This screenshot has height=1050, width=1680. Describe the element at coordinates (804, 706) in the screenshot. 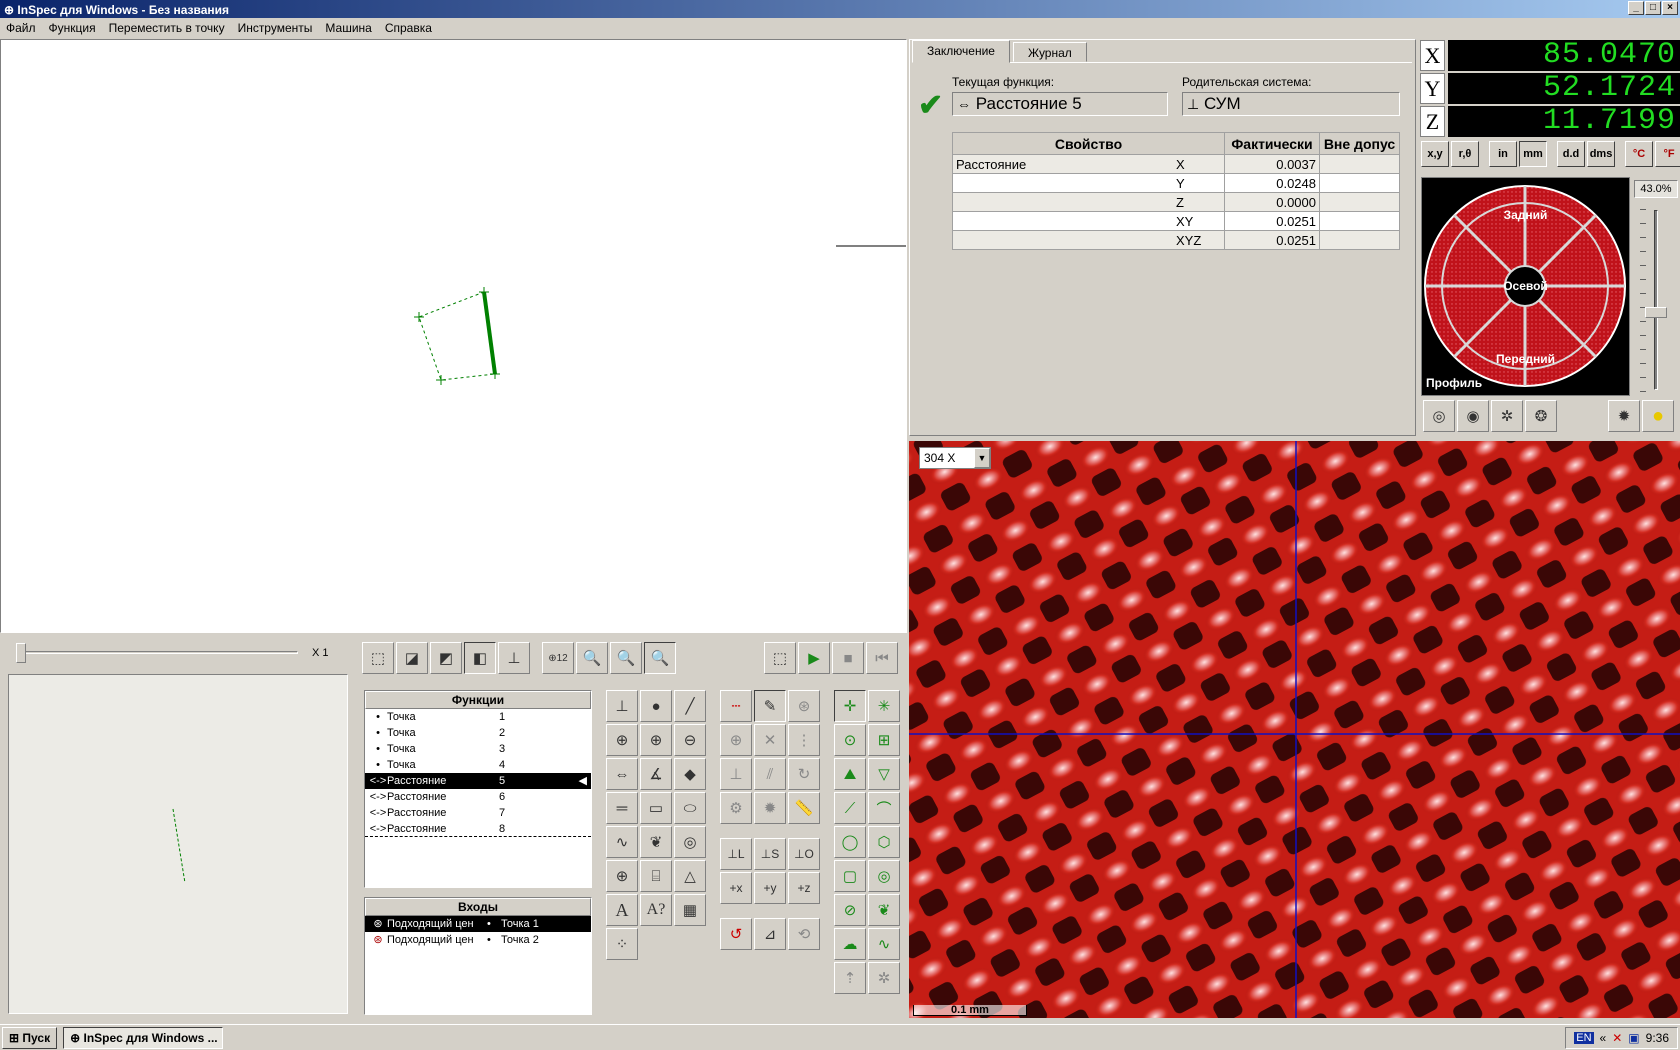

I see `probe-icon: ⊛` at that location.